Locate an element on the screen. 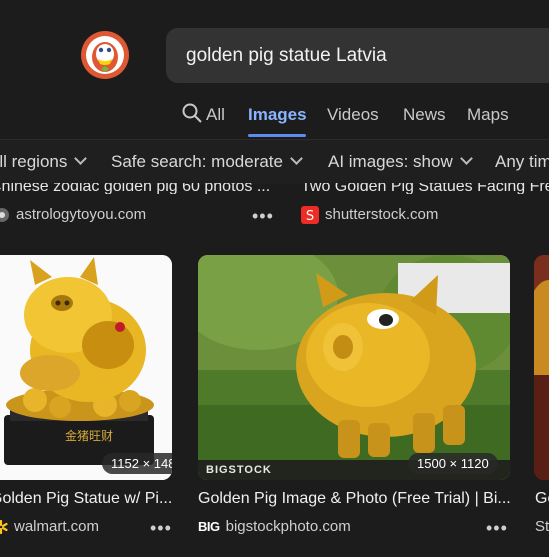 Image resolution: width=549 pixels, height=557 pixels. image-result-card is located at coordinates (541, 367).